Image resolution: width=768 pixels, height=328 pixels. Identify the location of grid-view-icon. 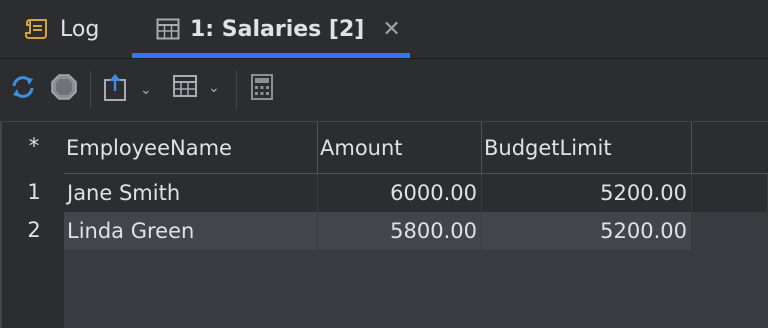
(185, 88).